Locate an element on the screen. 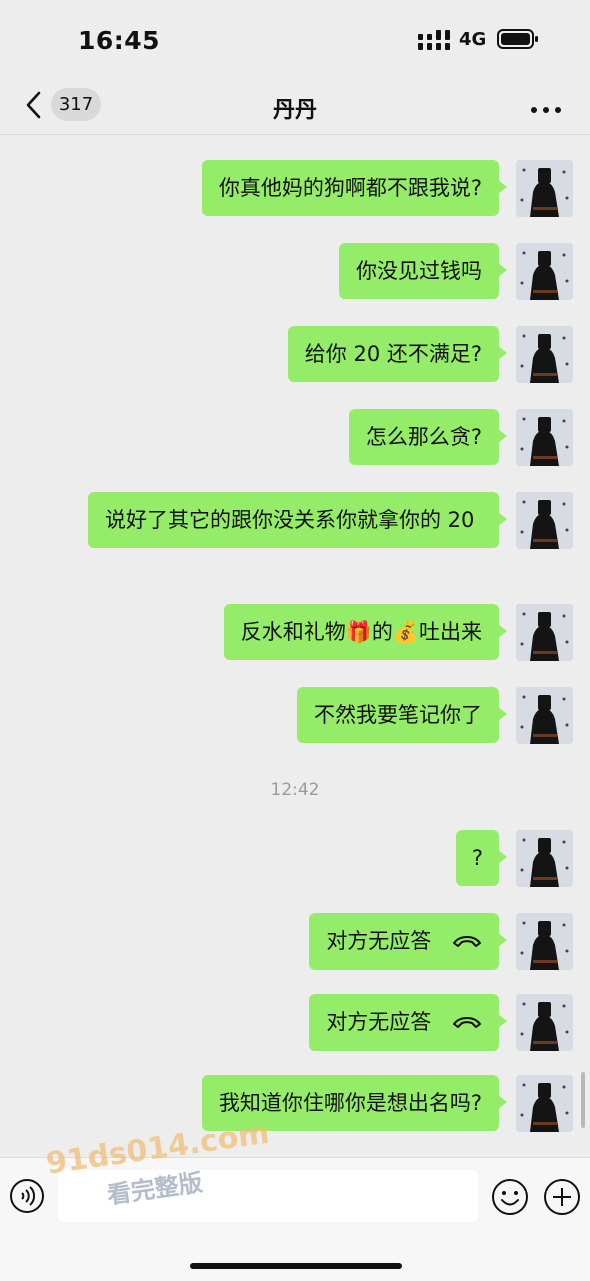 Image resolution: width=590 pixels, height=1281 pixels. message-bubble: 怎么那么贪? is located at coordinates (428, 437).